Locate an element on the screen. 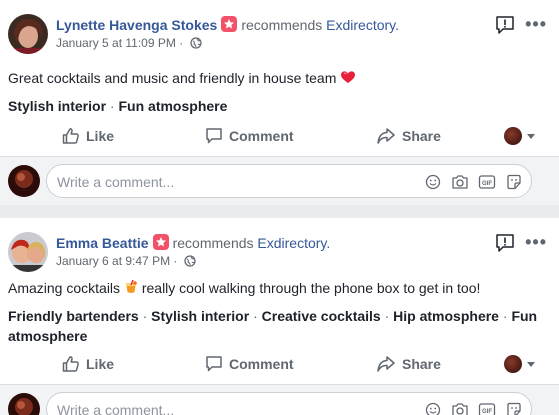  timestamp: January 5 at 11:09 PM is located at coordinates (116, 43).